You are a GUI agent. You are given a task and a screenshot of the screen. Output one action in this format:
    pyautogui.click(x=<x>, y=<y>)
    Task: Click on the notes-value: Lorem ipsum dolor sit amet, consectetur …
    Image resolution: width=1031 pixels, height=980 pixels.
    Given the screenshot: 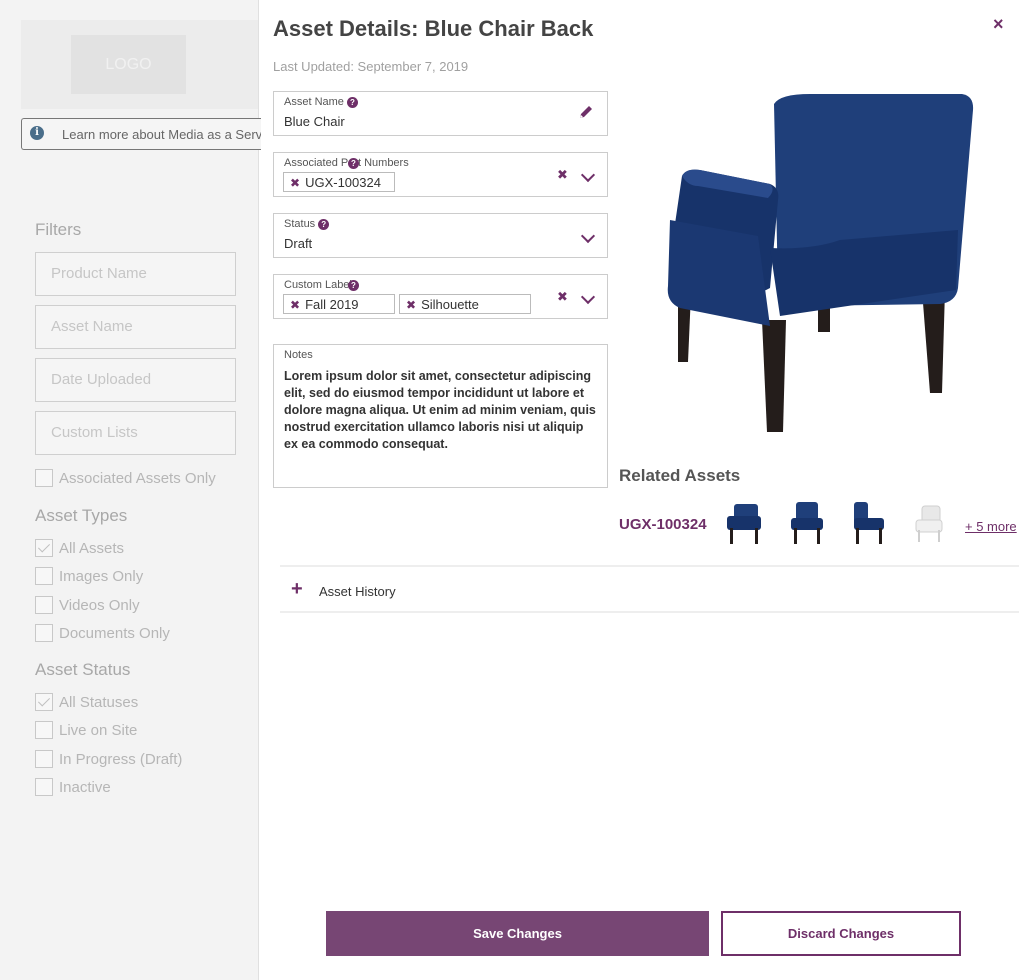 What is the action you would take?
    pyautogui.click(x=440, y=410)
    